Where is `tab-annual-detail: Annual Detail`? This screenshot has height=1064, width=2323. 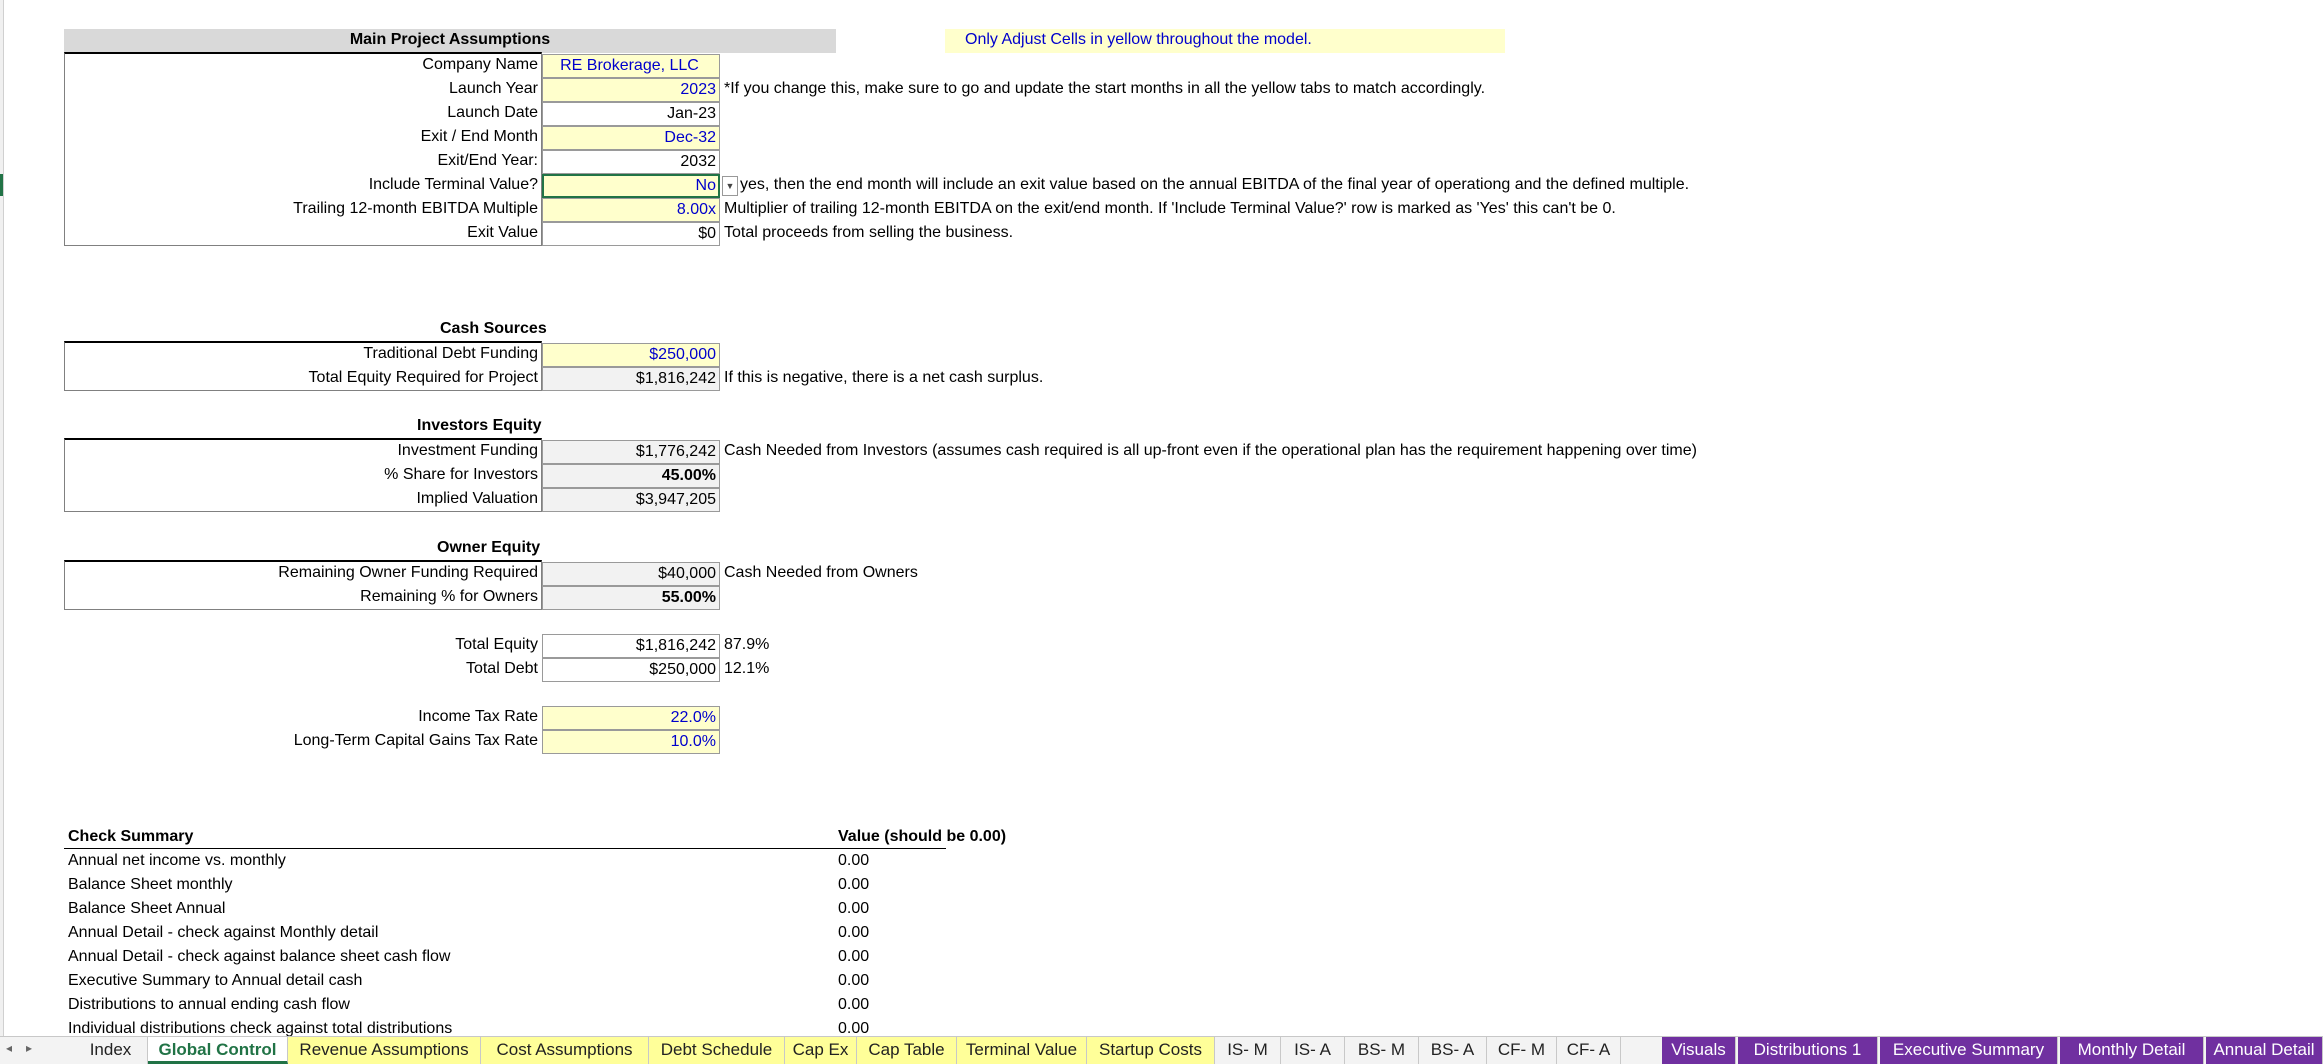 tab-annual-detail: Annual Detail is located at coordinates (2264, 1050).